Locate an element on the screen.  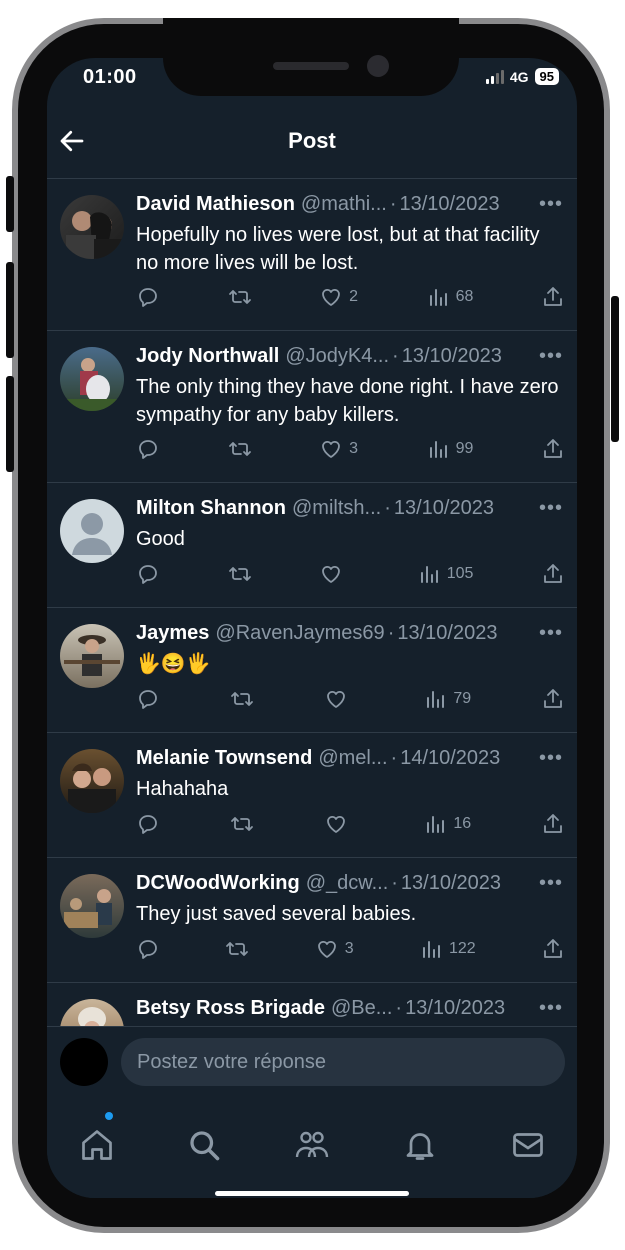
views-button: 105 is located at coordinates (445, 574).